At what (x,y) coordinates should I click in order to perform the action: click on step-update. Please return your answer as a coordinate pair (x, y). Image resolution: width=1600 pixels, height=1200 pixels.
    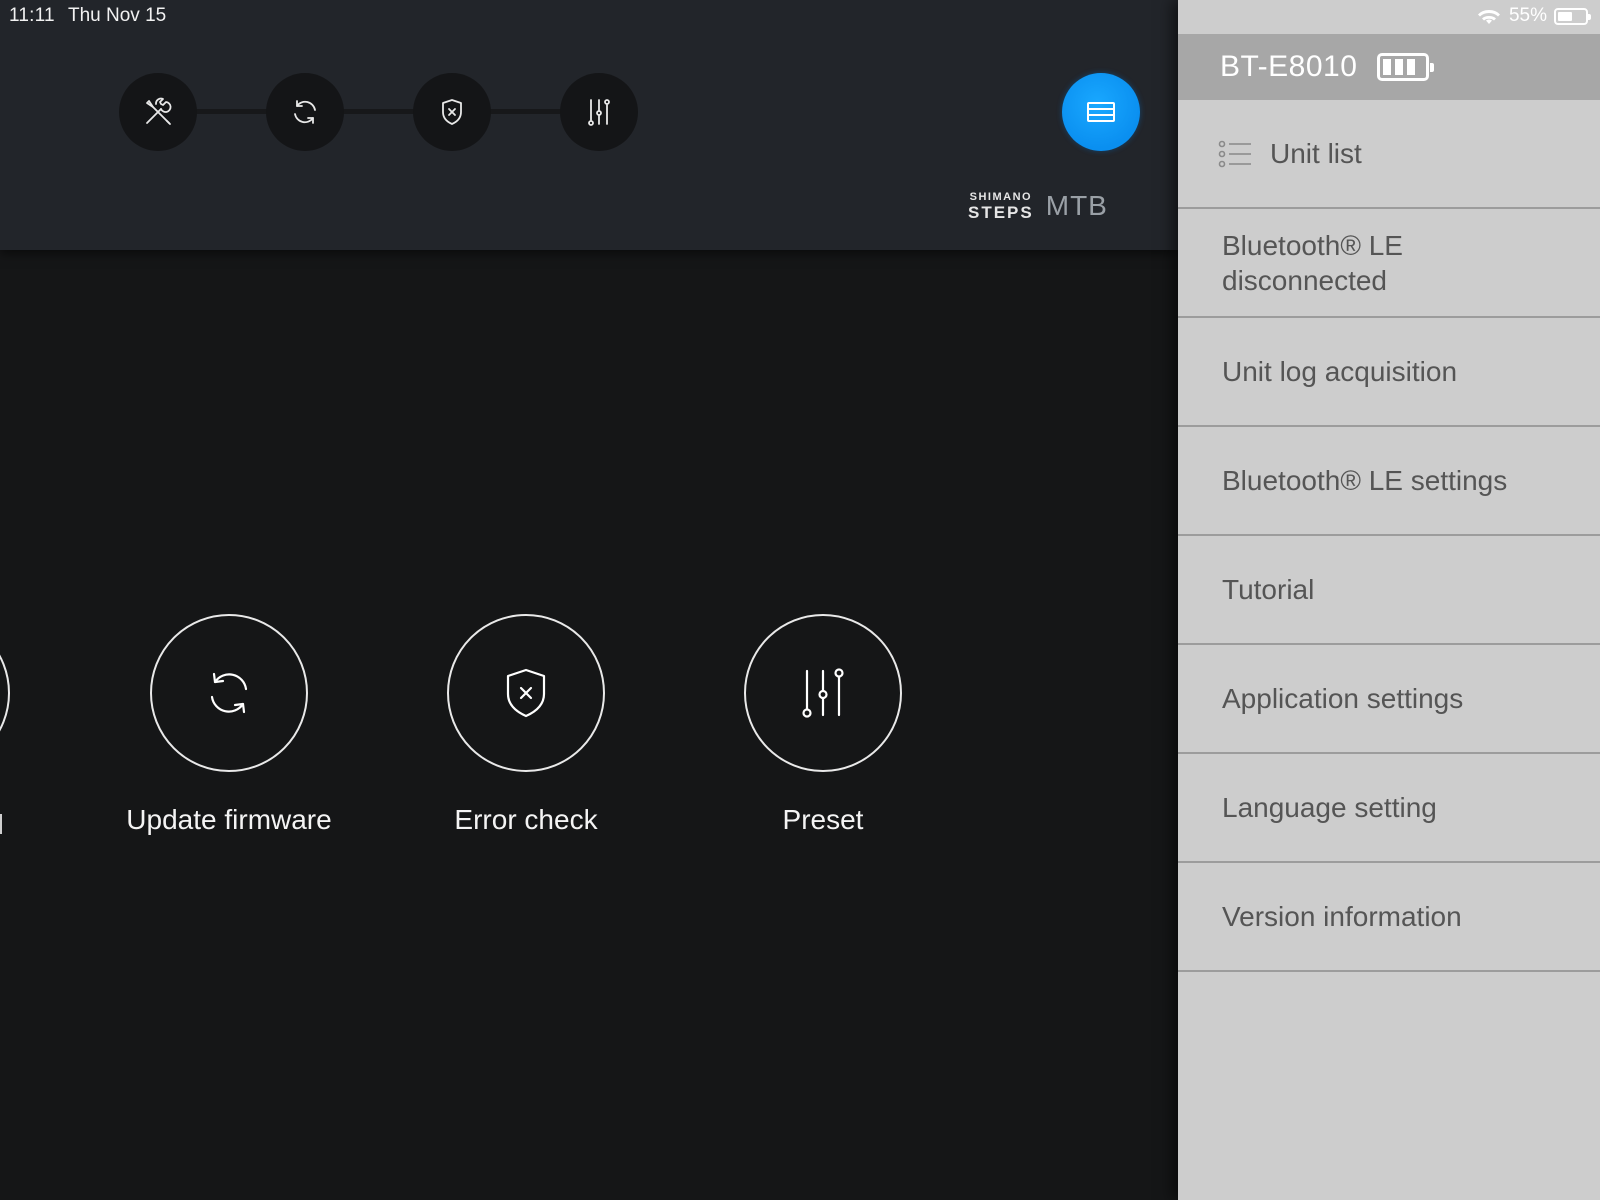
    Looking at the image, I should click on (305, 112).